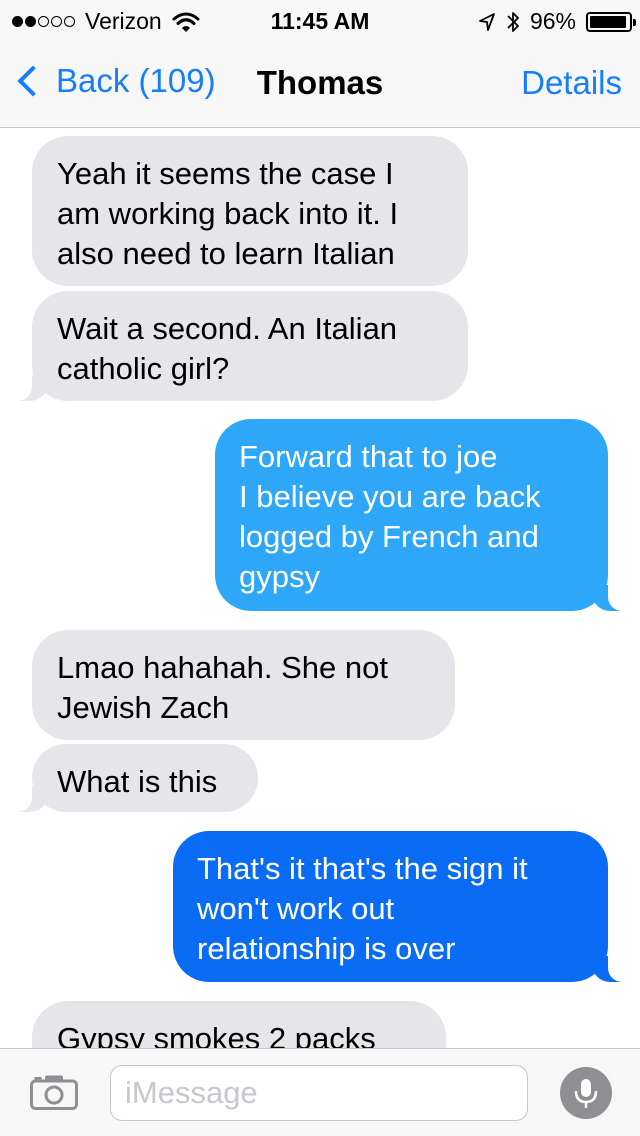 This screenshot has width=640, height=1136. I want to click on message-input-bar, so click(320, 1092).